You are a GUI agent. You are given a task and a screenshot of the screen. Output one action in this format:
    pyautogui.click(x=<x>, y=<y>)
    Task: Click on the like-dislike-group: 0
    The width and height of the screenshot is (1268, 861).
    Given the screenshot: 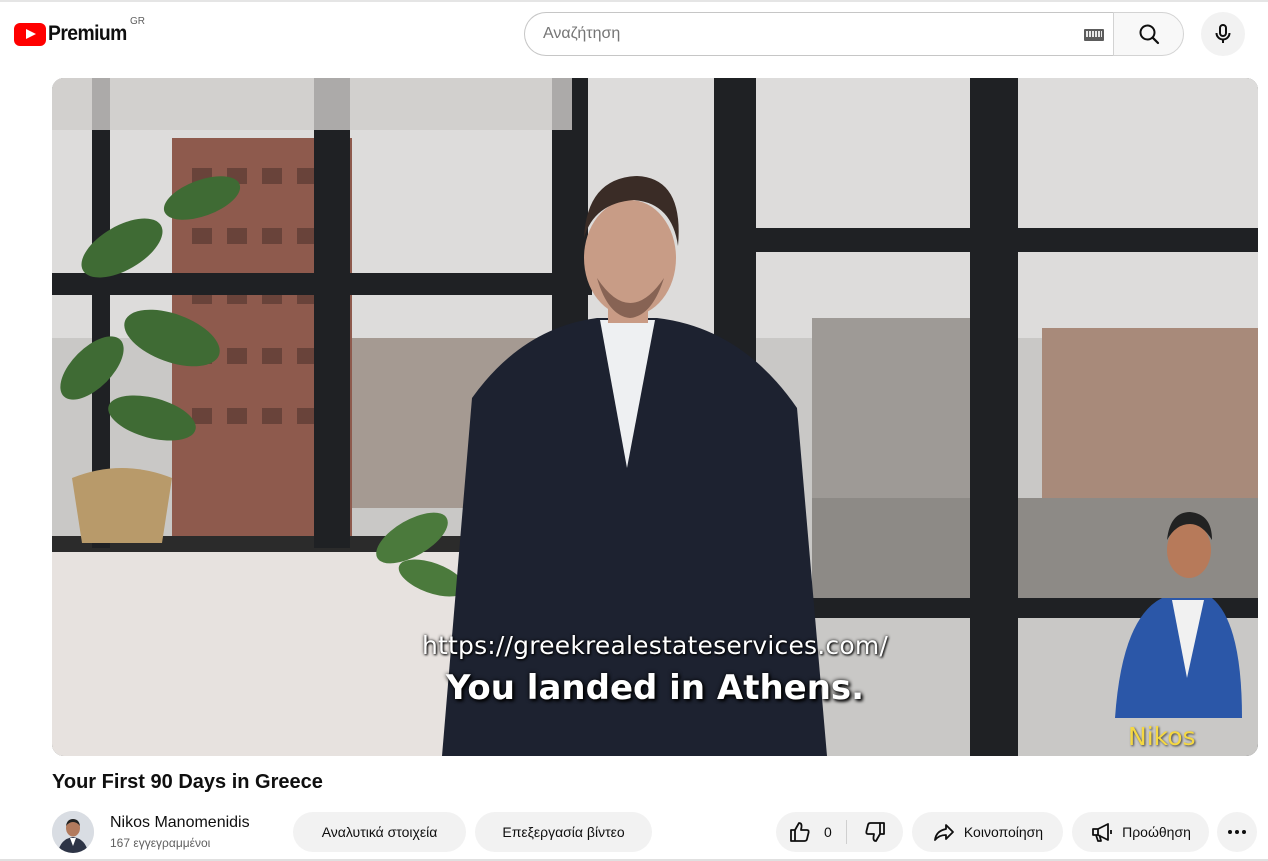 What is the action you would take?
    pyautogui.click(x=839, y=832)
    